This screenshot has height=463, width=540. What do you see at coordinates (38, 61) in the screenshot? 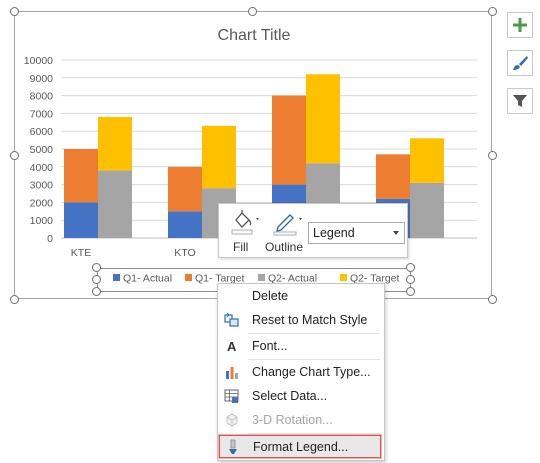
I see `y-tick-label: 10000` at bounding box center [38, 61].